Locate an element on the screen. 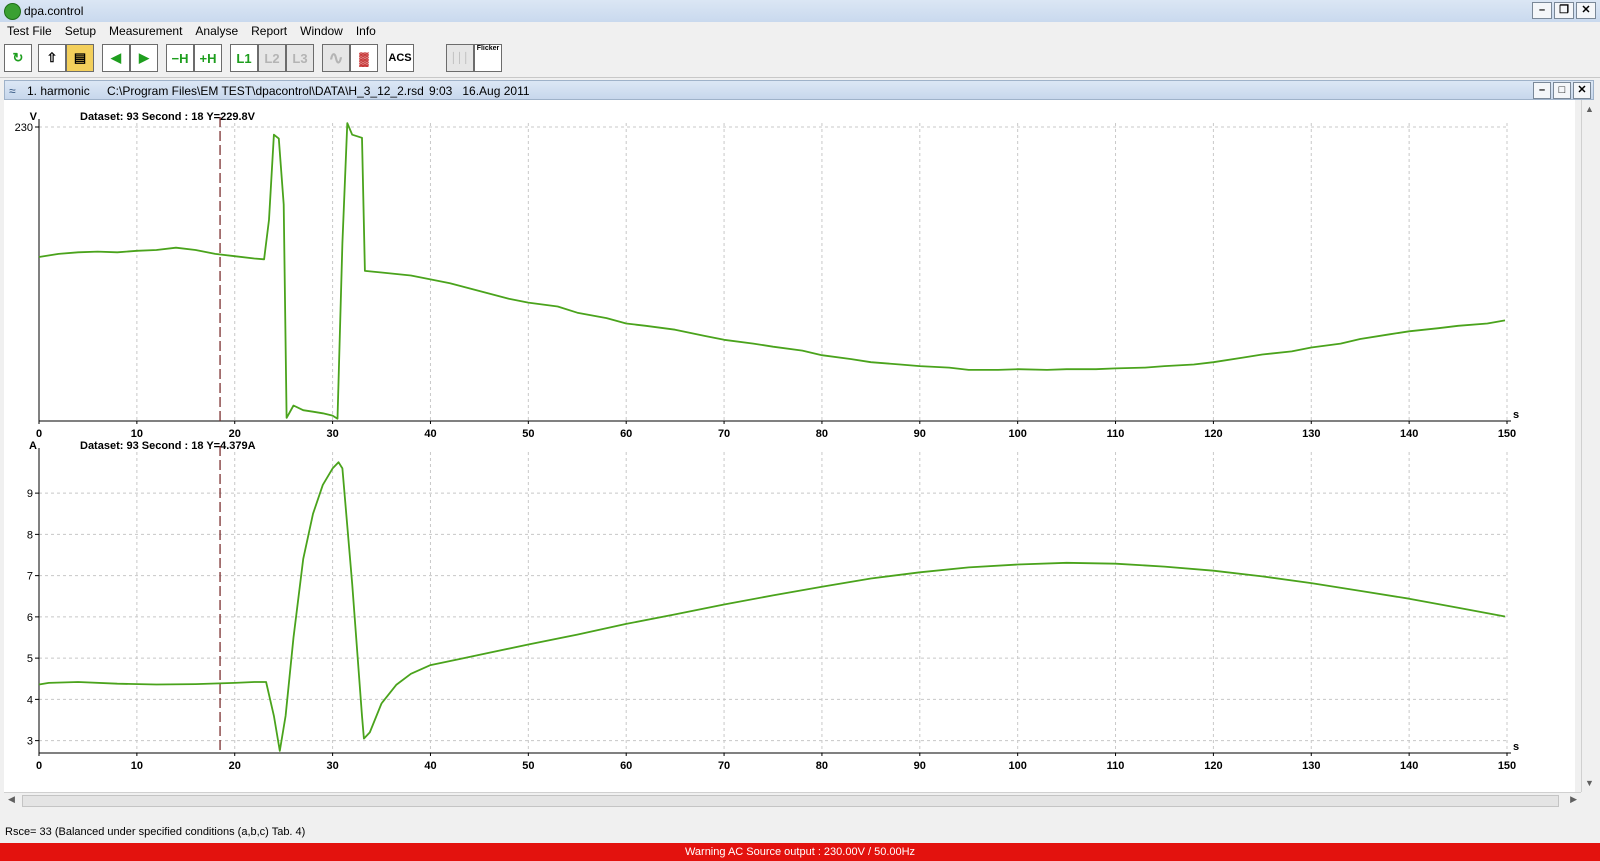 The image size is (1600, 861). chart2-y-tick-label: 6 is located at coordinates (30, 618).